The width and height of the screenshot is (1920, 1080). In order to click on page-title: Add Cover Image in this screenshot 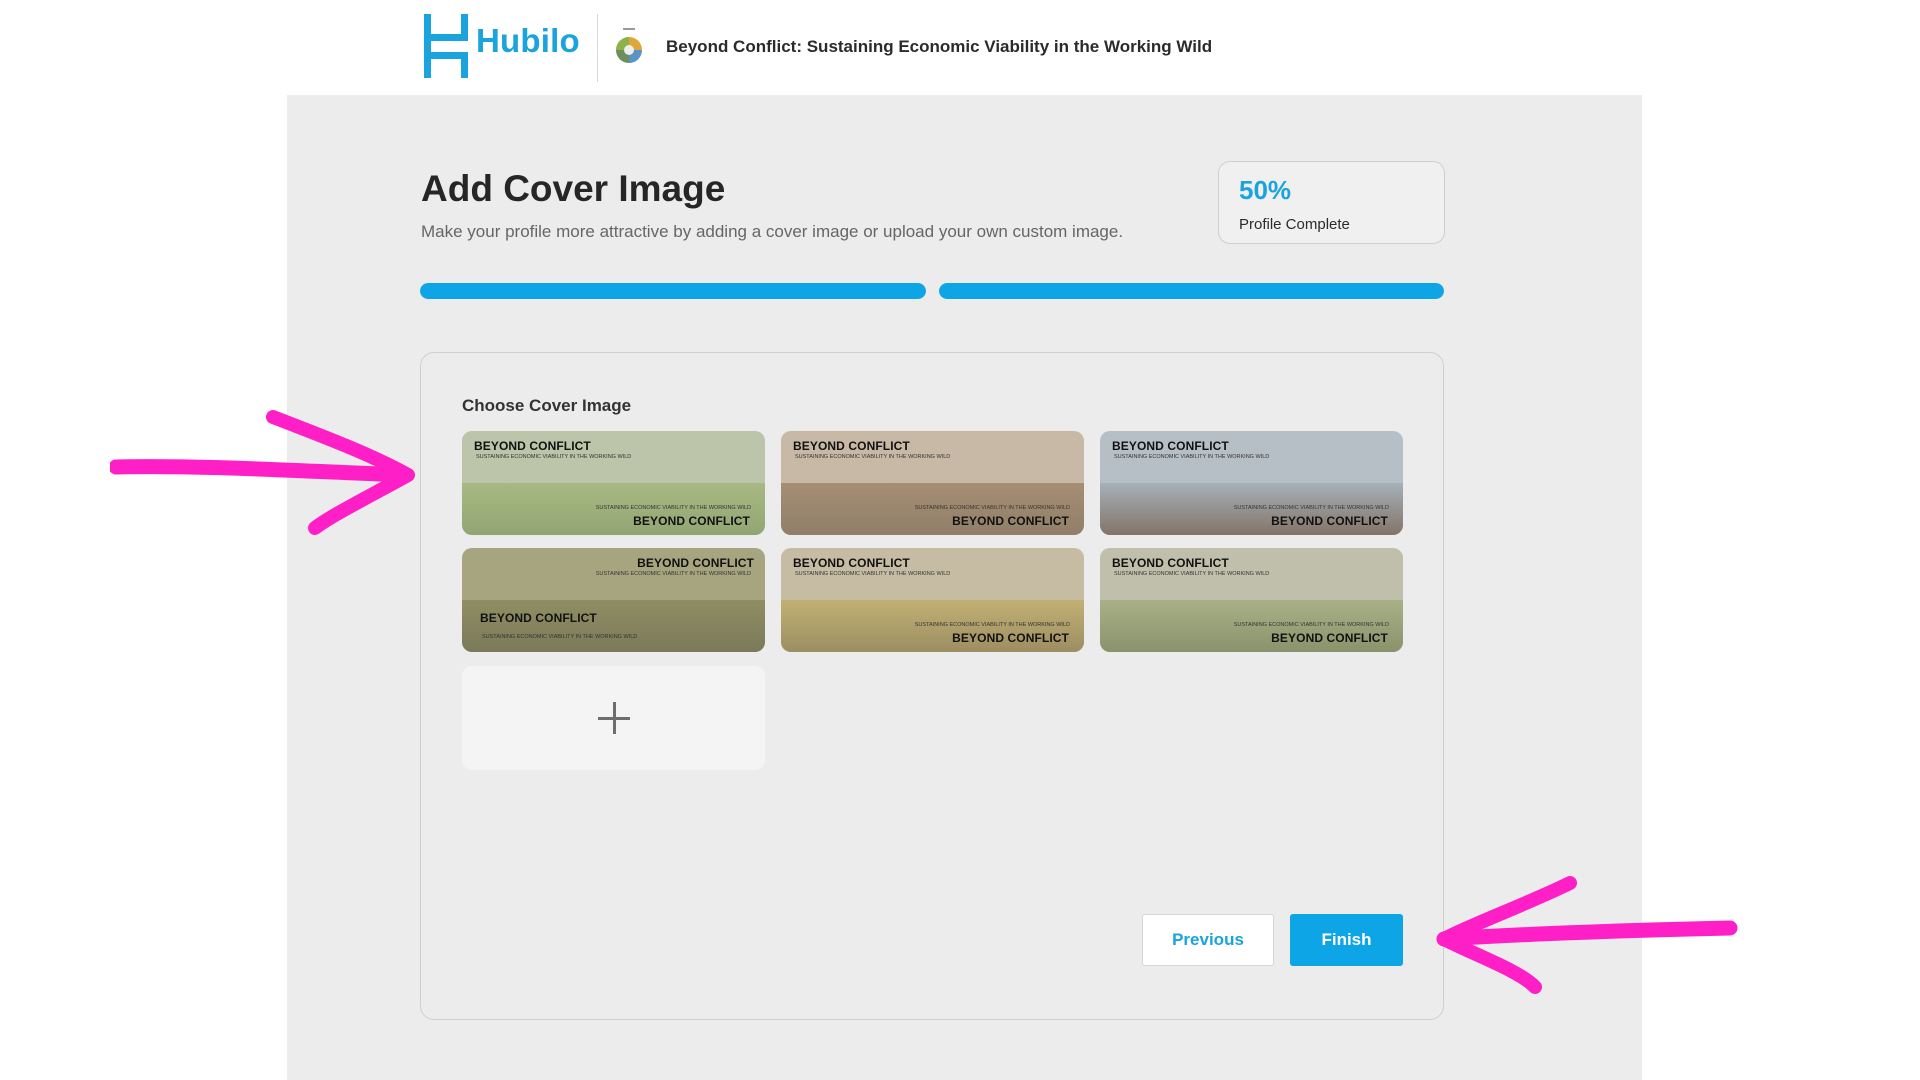, I will do `click(573, 188)`.